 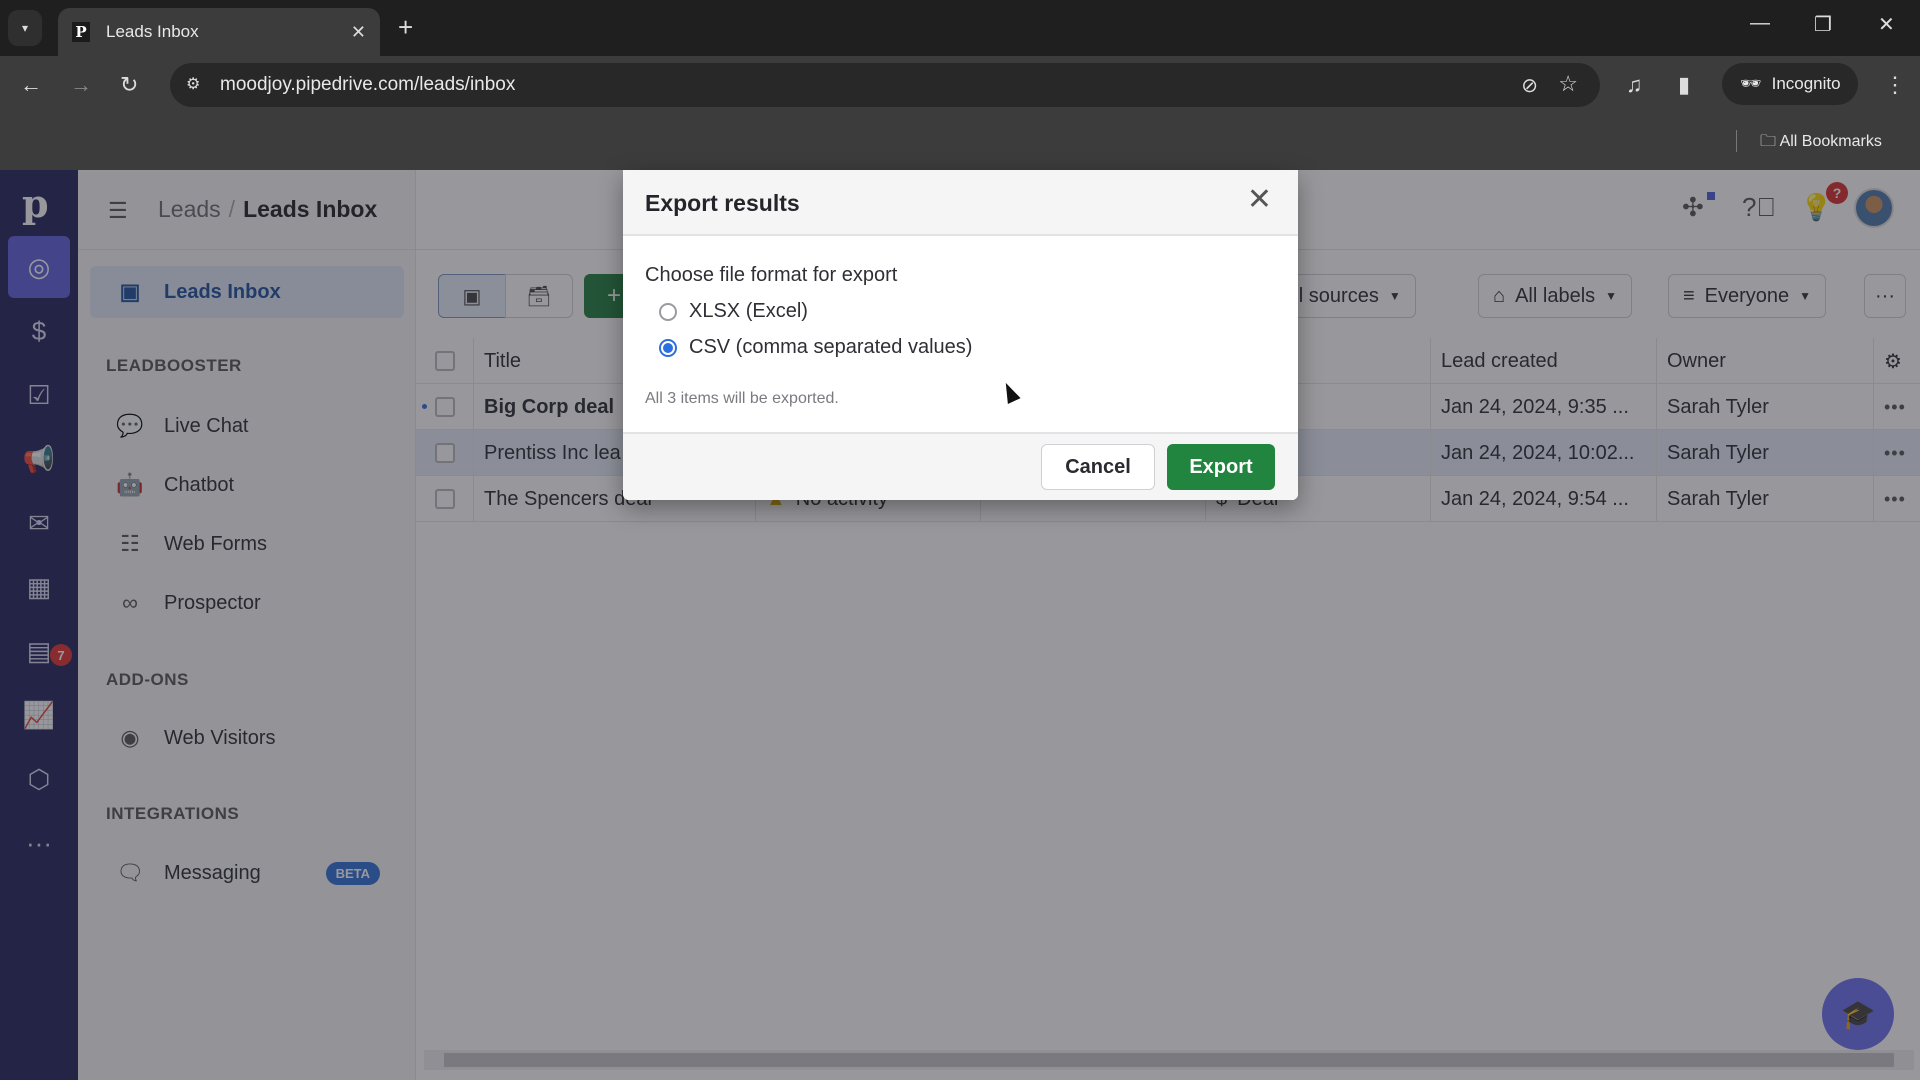 I want to click on back-icon: ←, so click(x=31, y=85).